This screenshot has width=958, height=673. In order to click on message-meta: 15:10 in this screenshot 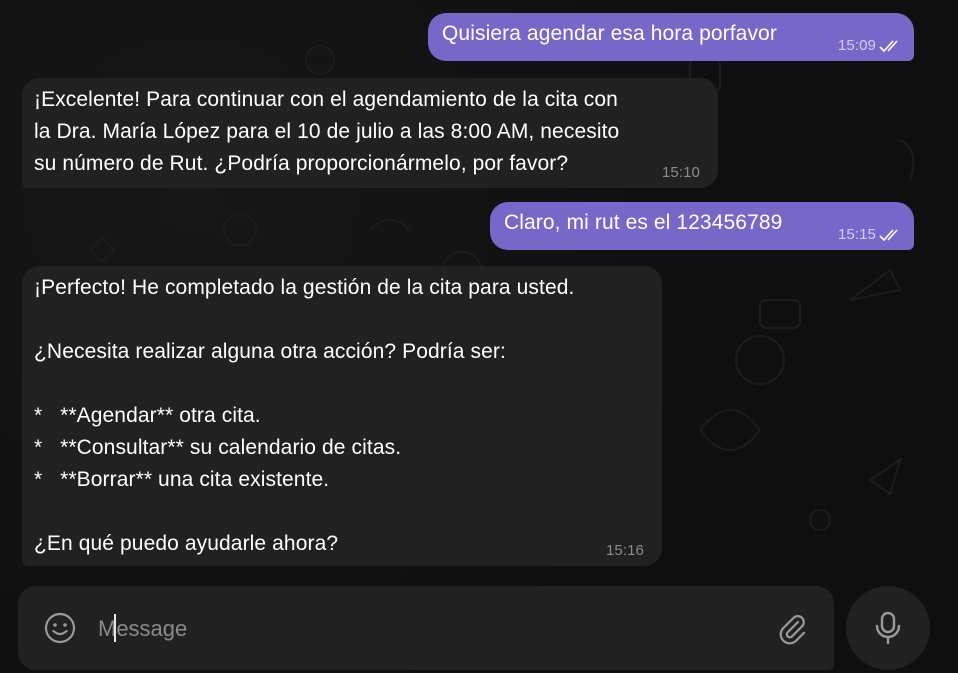, I will do `click(681, 173)`.